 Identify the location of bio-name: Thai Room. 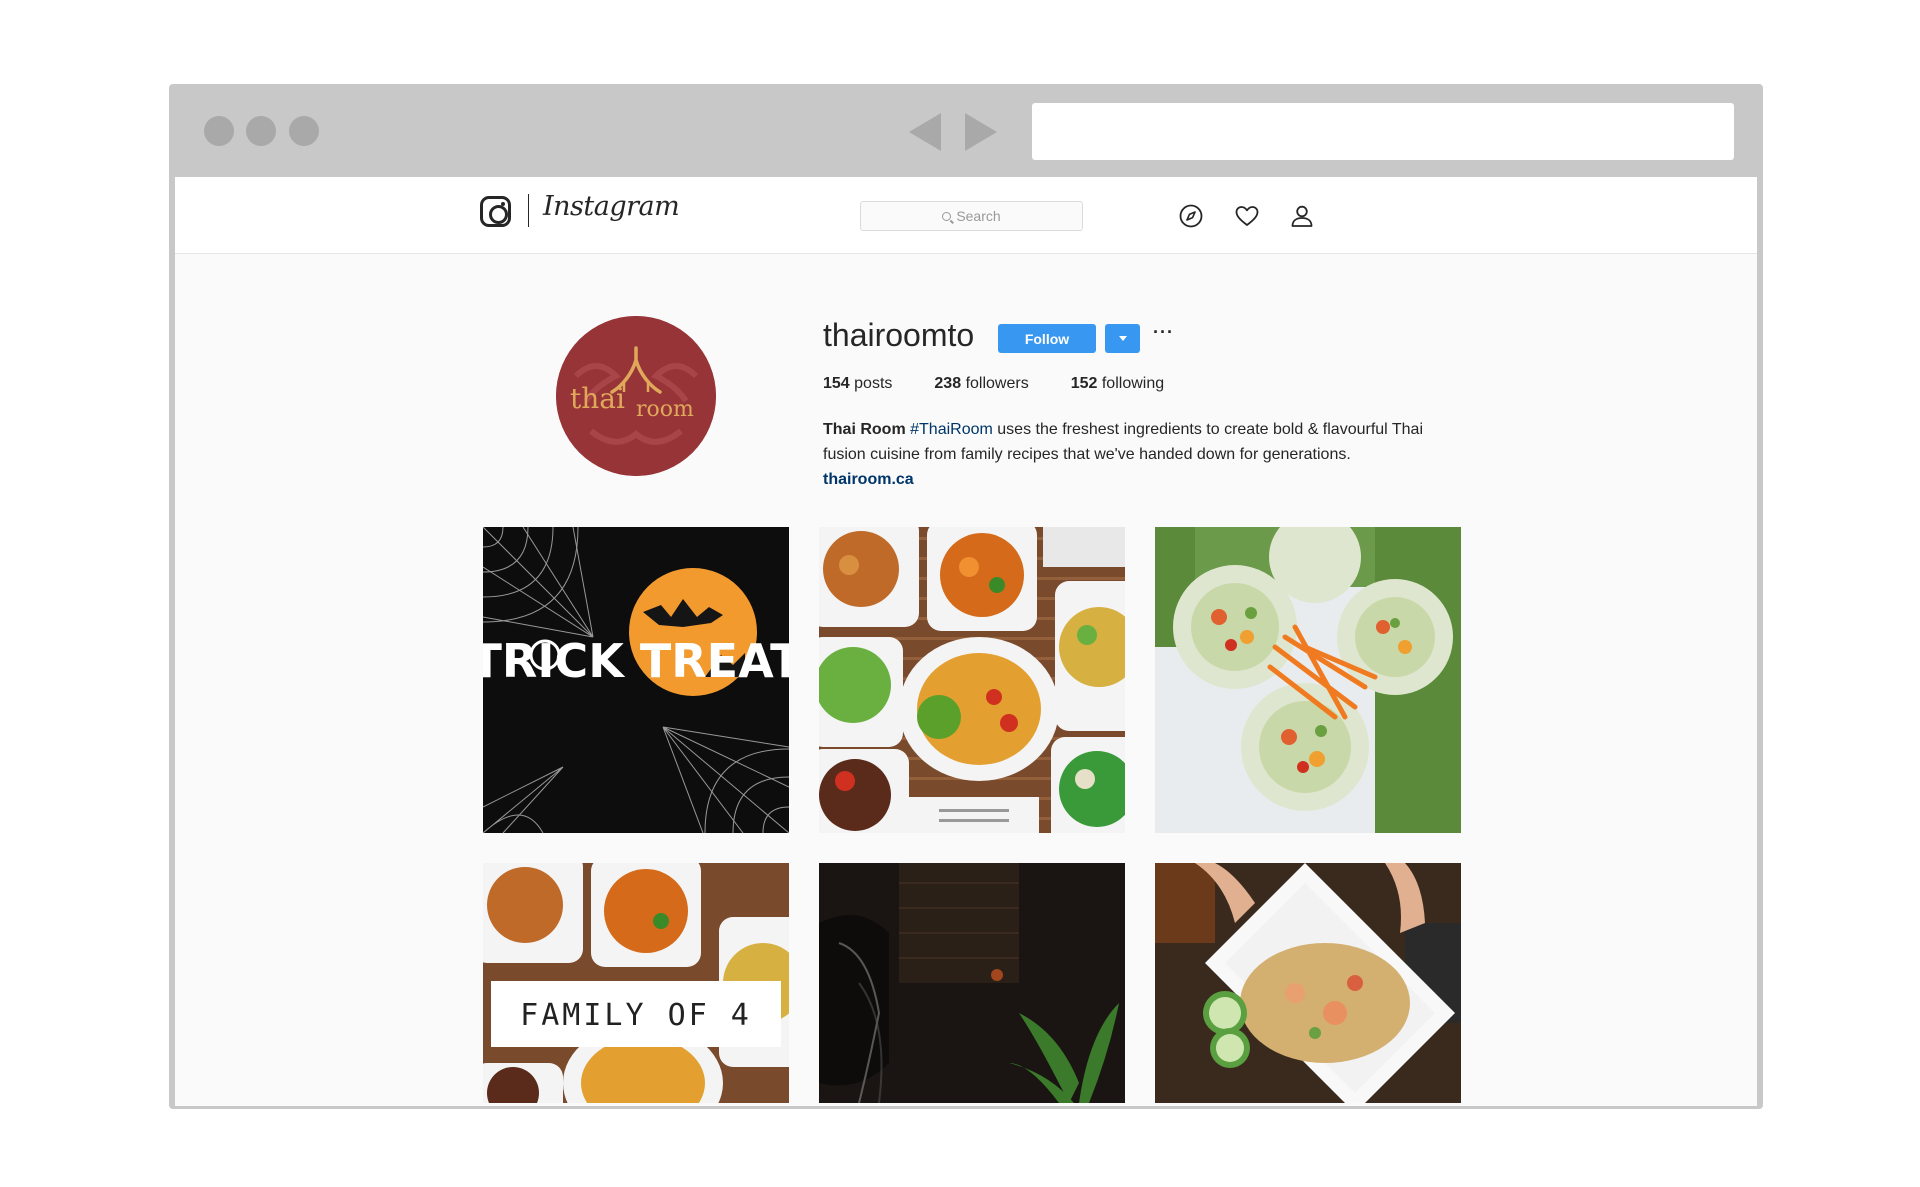
(864, 429).